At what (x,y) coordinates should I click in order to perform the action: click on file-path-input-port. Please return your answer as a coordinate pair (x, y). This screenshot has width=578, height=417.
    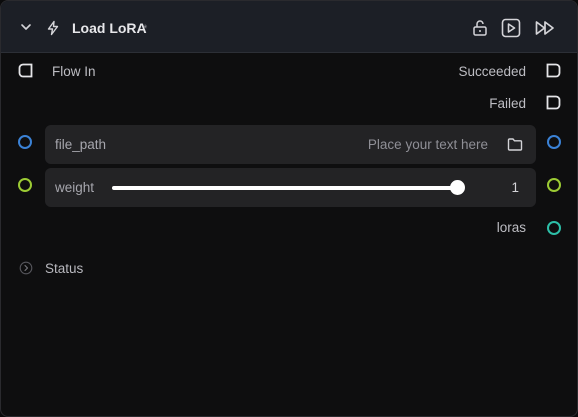
    Looking at the image, I should click on (25, 142).